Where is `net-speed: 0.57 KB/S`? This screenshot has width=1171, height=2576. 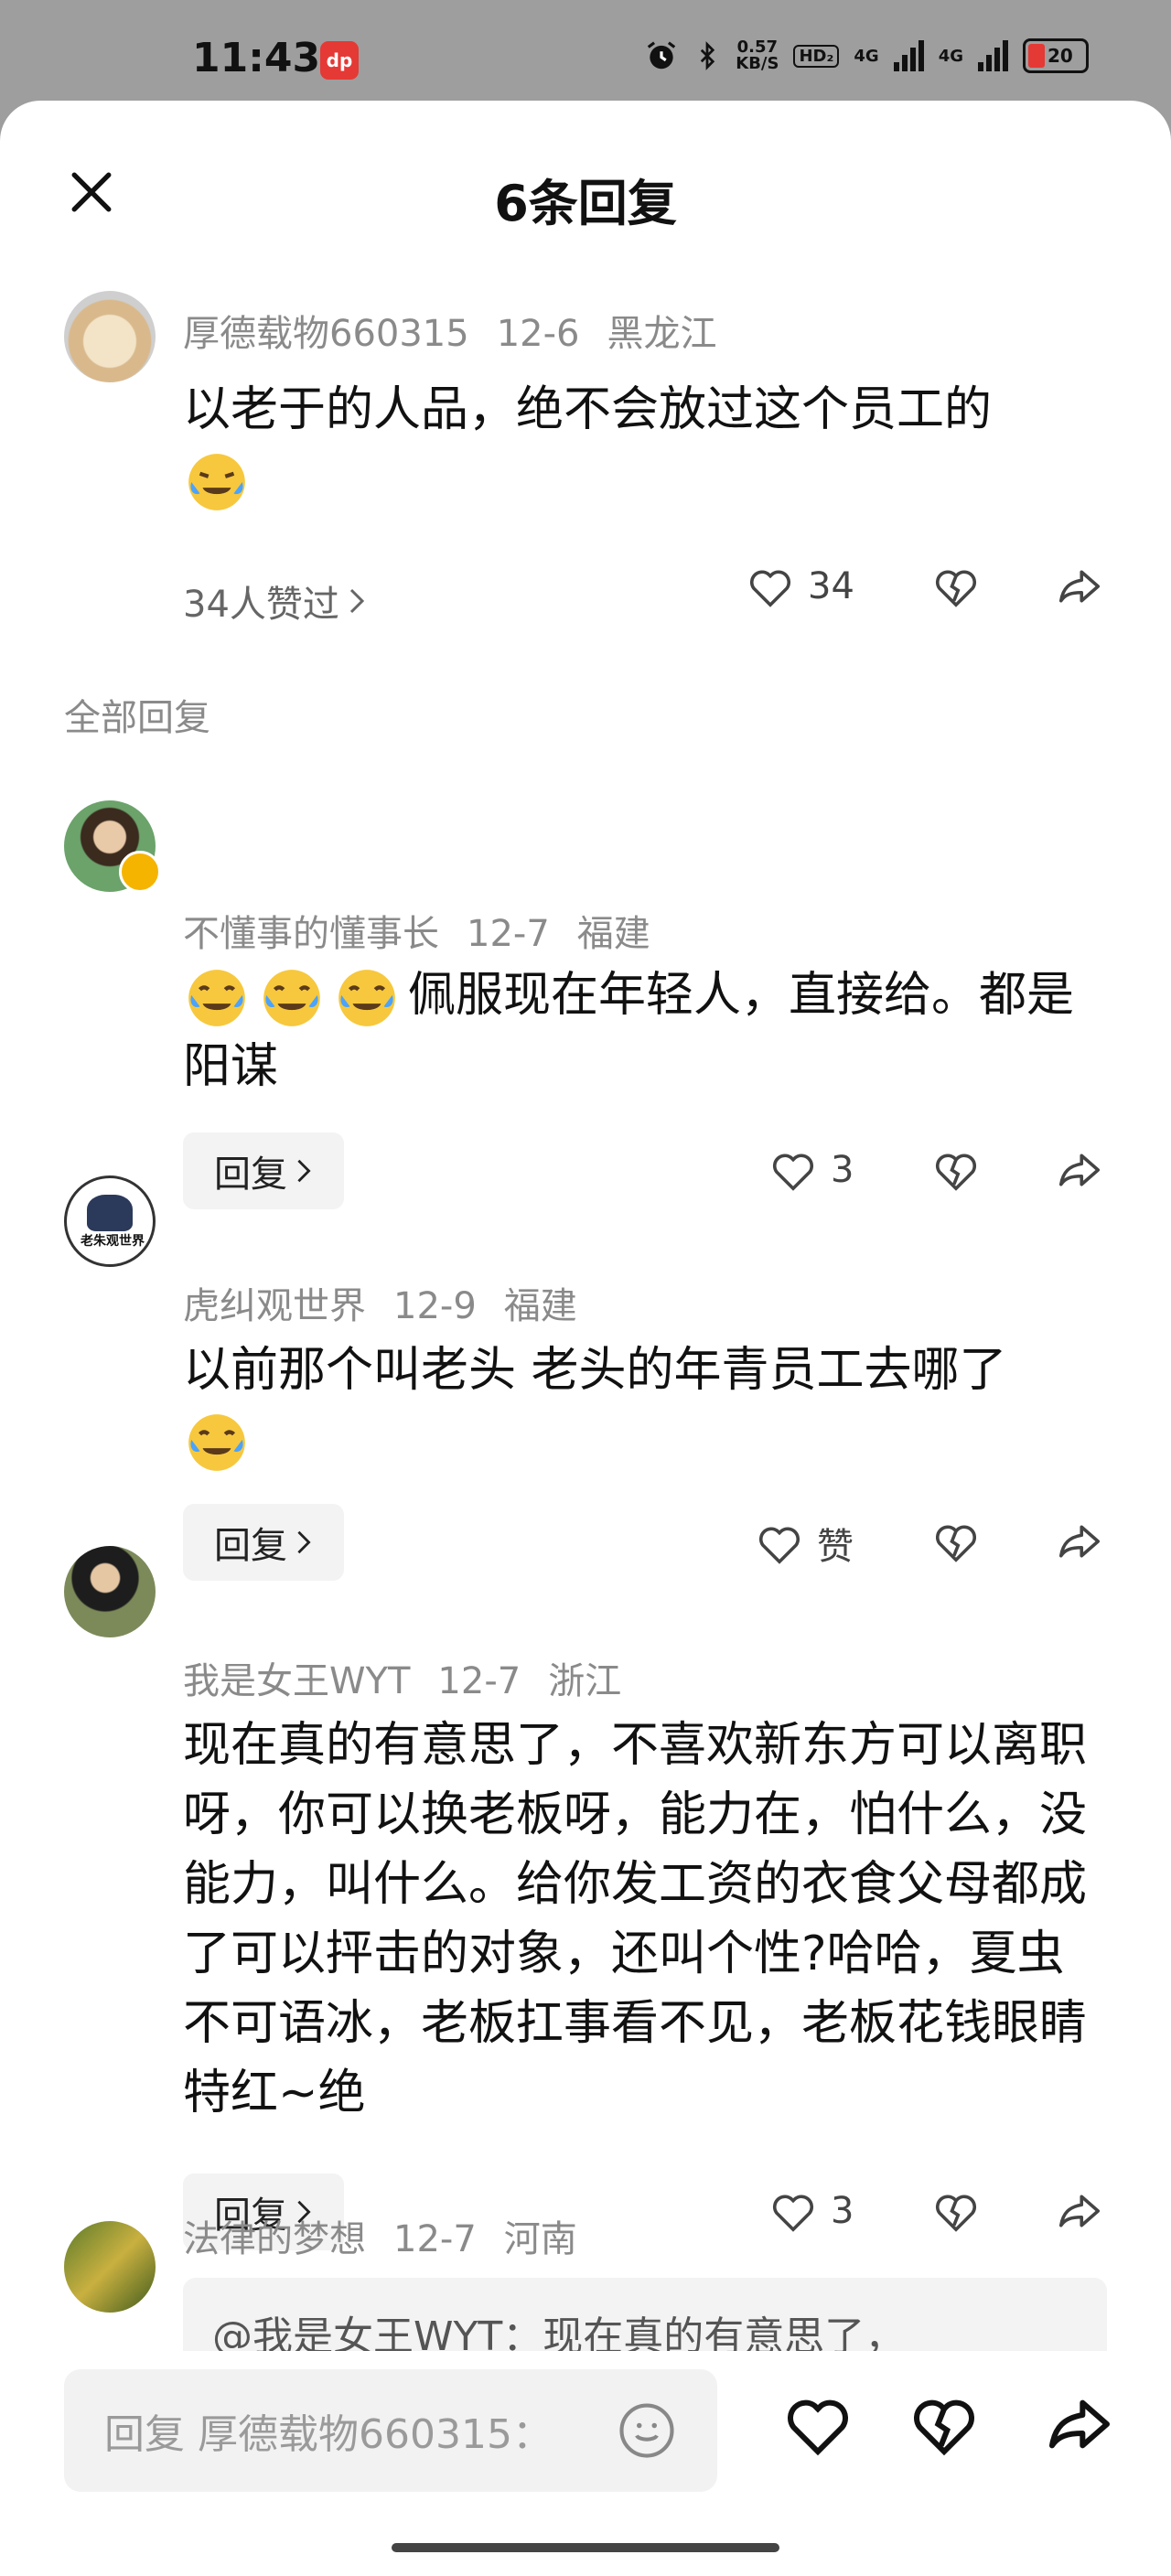 net-speed: 0.57 KB/S is located at coordinates (757, 56).